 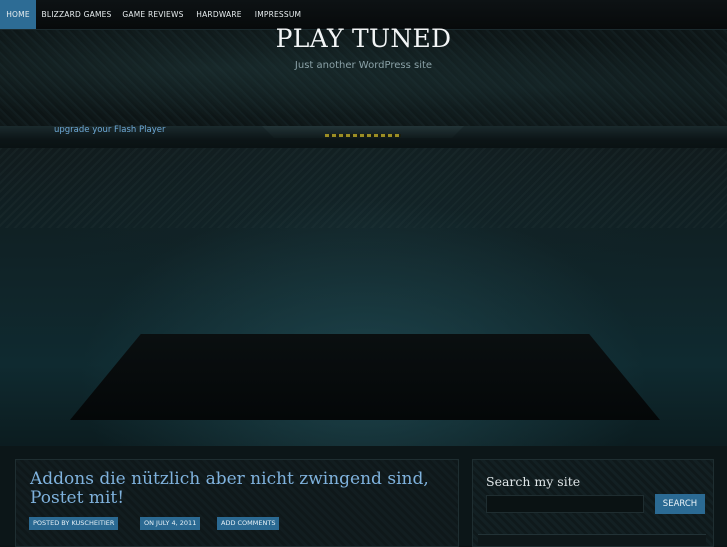 What do you see at coordinates (365, 377) in the screenshot?
I see `stage-floor-panel` at bounding box center [365, 377].